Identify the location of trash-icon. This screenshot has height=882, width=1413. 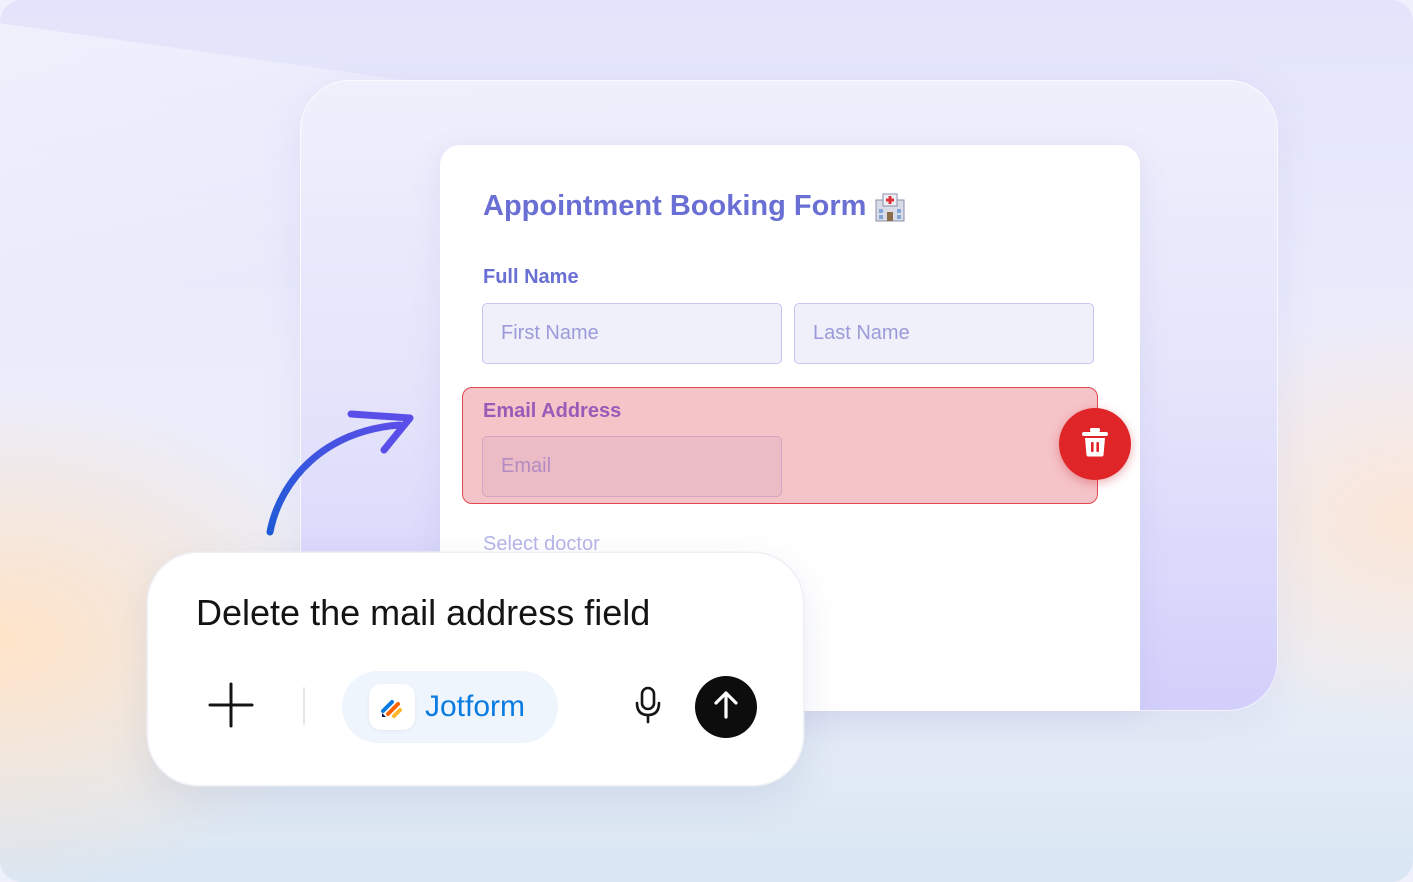
(1095, 444).